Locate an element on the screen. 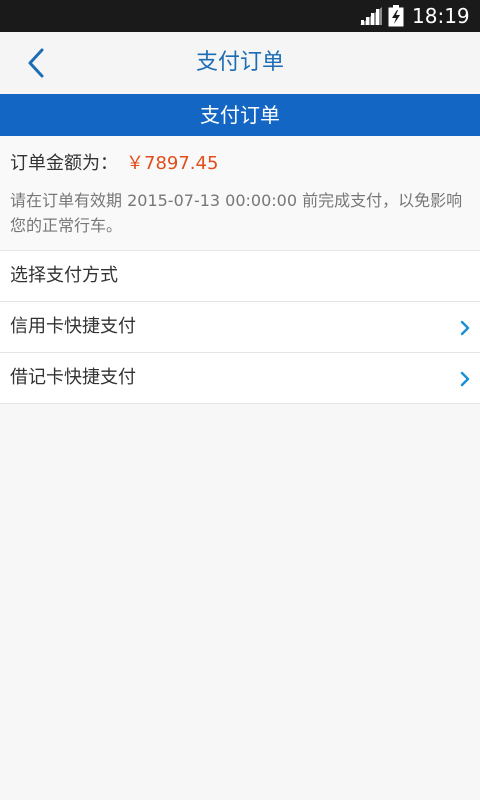 The height and width of the screenshot is (800, 480). header-title: 支付订单 is located at coordinates (240, 115).